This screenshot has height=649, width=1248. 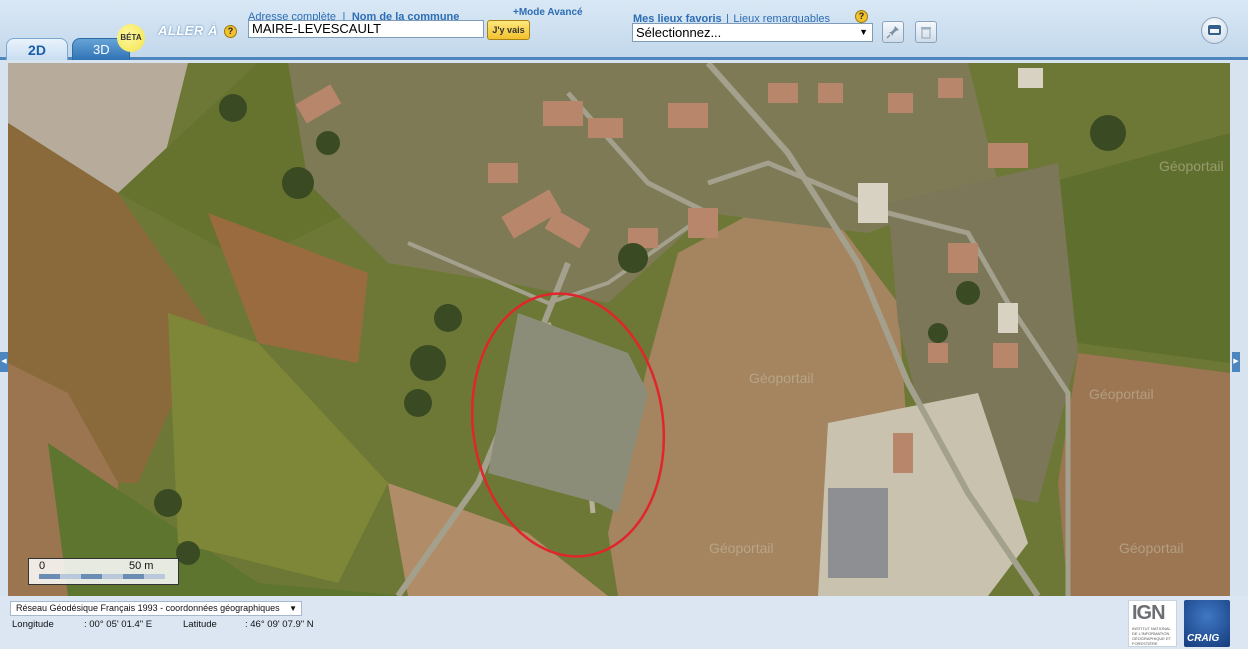 I want to click on advanced-mode-link: +Mode Avancé, so click(x=548, y=12).